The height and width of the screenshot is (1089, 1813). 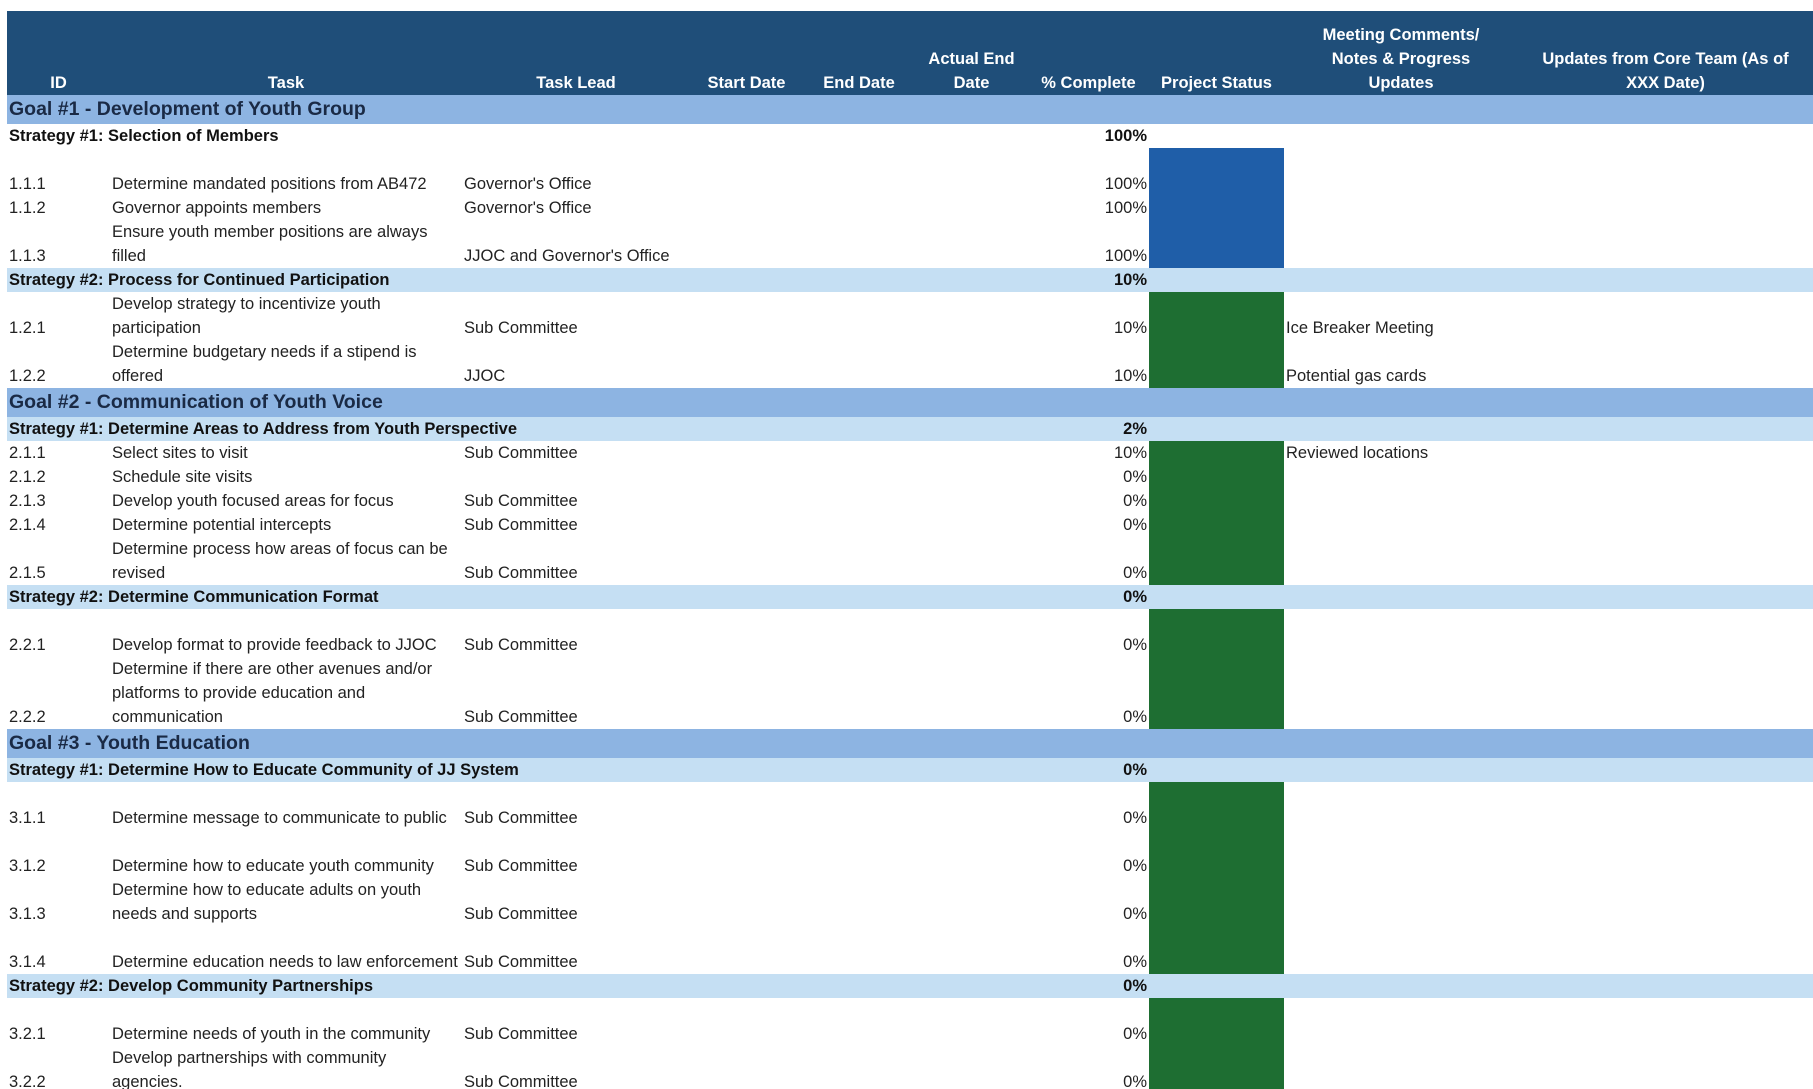 What do you see at coordinates (1088, 244) in the screenshot?
I see `task-pct: 100%` at bounding box center [1088, 244].